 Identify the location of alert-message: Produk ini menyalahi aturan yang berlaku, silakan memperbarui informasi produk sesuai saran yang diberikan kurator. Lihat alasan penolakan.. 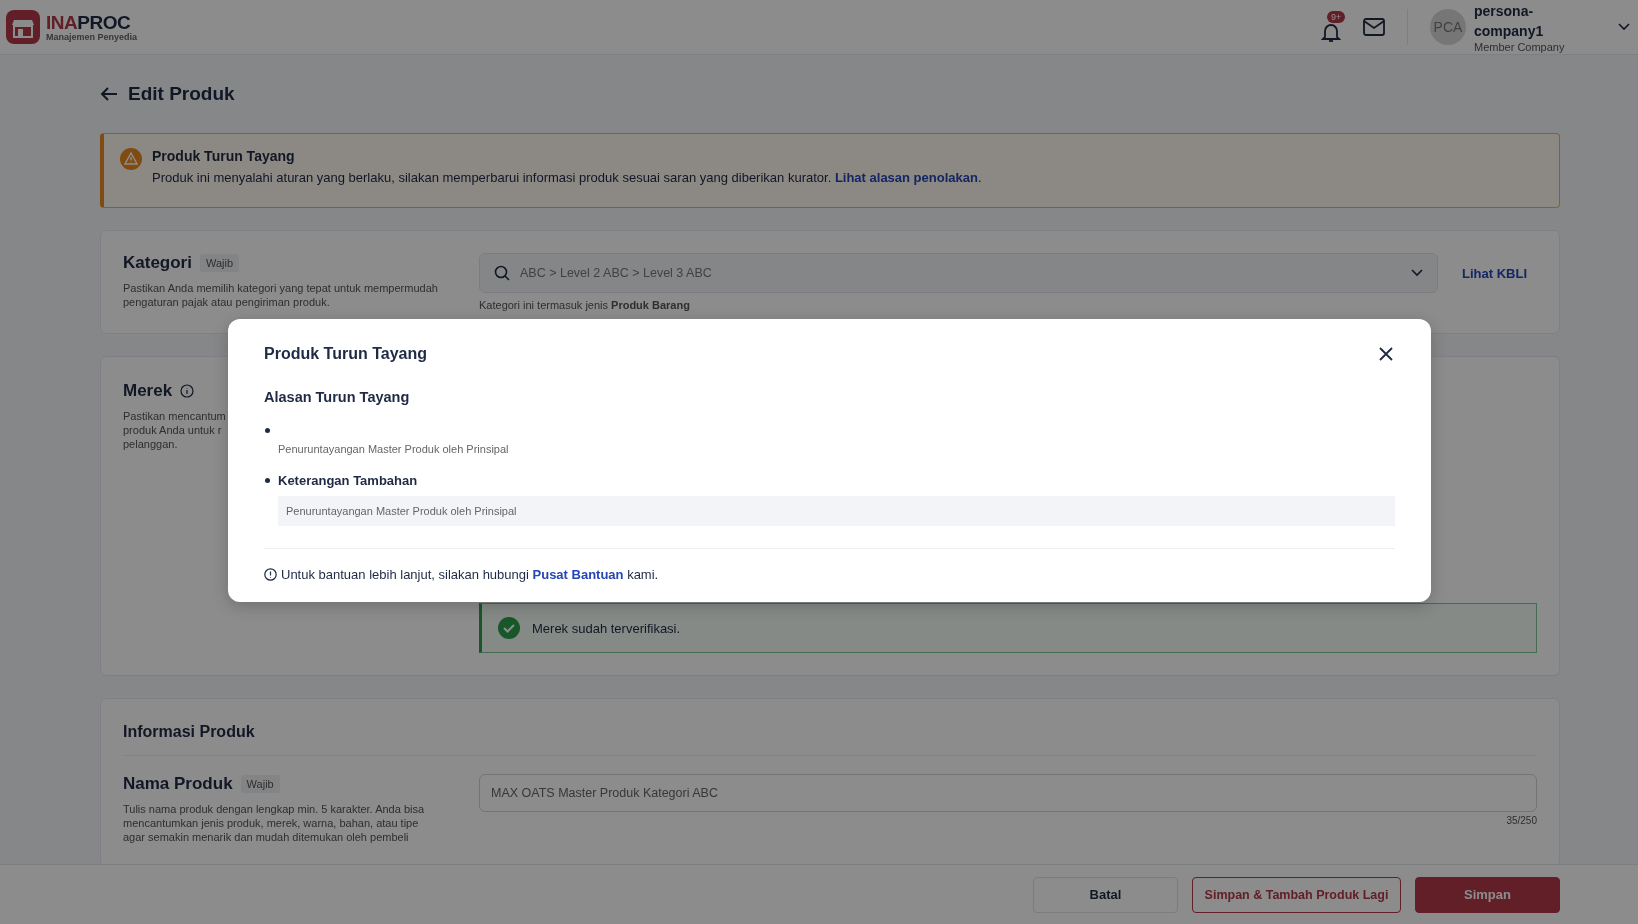
(567, 177).